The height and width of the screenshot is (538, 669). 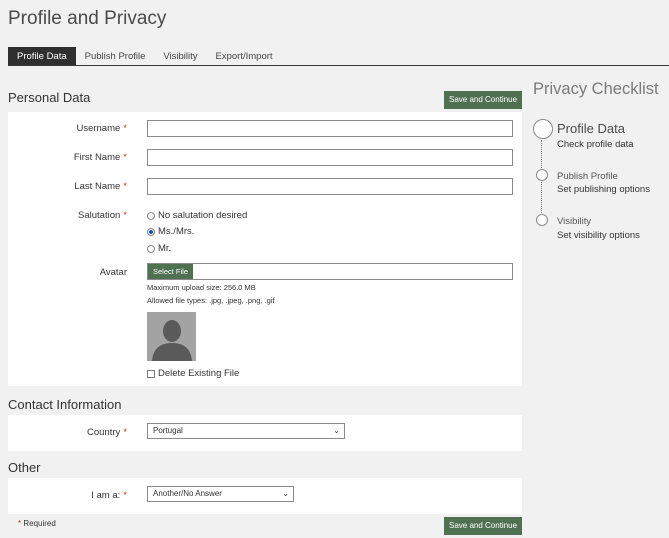 What do you see at coordinates (109, 495) in the screenshot?
I see `iam-label: I am a: *` at bounding box center [109, 495].